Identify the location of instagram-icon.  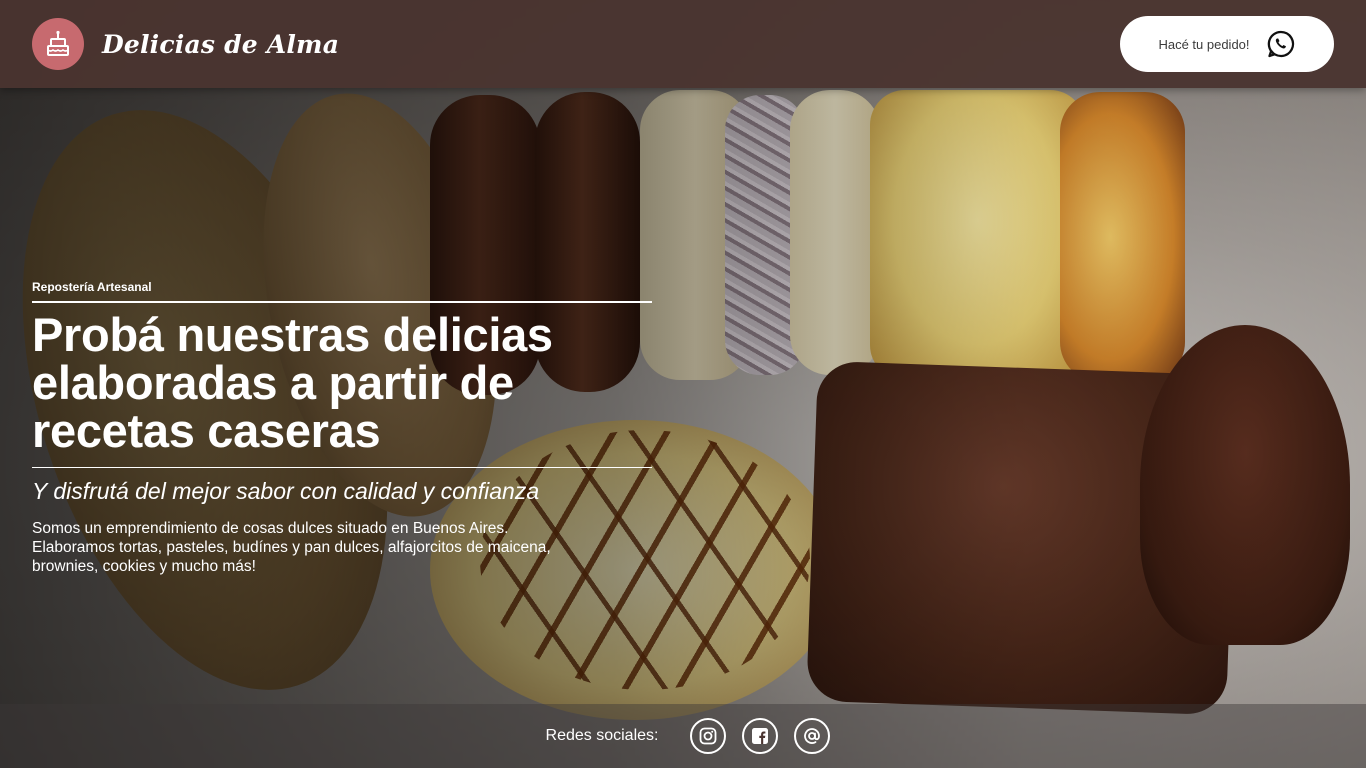
(708, 736).